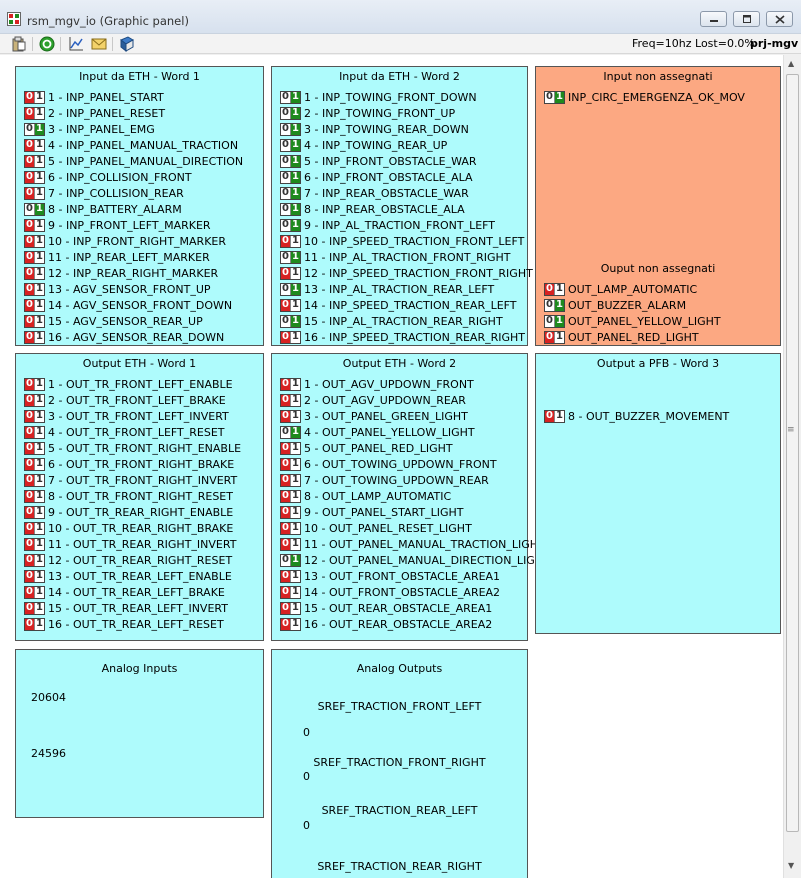 This screenshot has width=801, height=878. I want to click on io-row: 018 - INP_BATTERY_ALARM, so click(103, 209).